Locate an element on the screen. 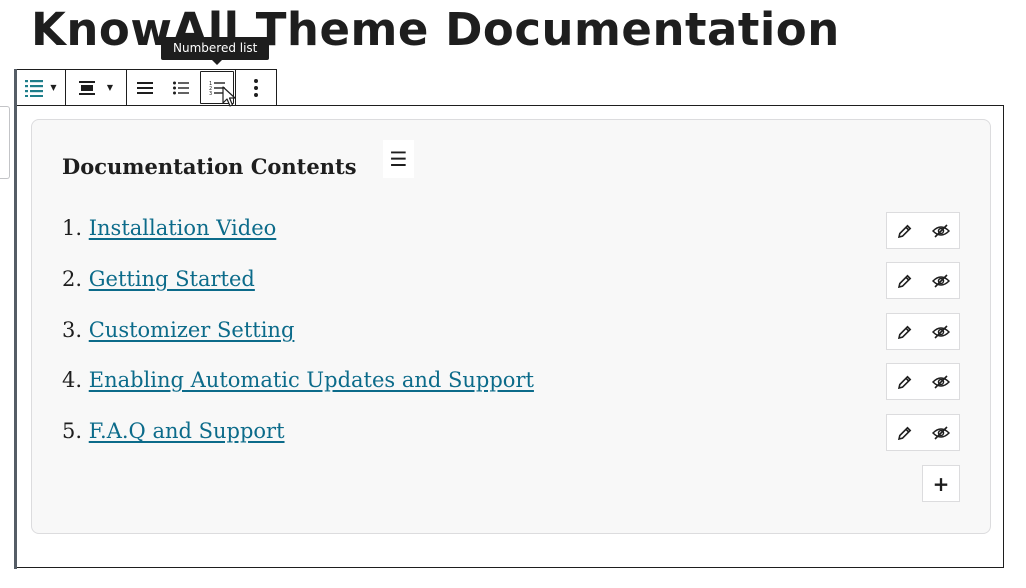 The width and height of the screenshot is (1026, 588). toolbar-group-more is located at coordinates (256, 87).